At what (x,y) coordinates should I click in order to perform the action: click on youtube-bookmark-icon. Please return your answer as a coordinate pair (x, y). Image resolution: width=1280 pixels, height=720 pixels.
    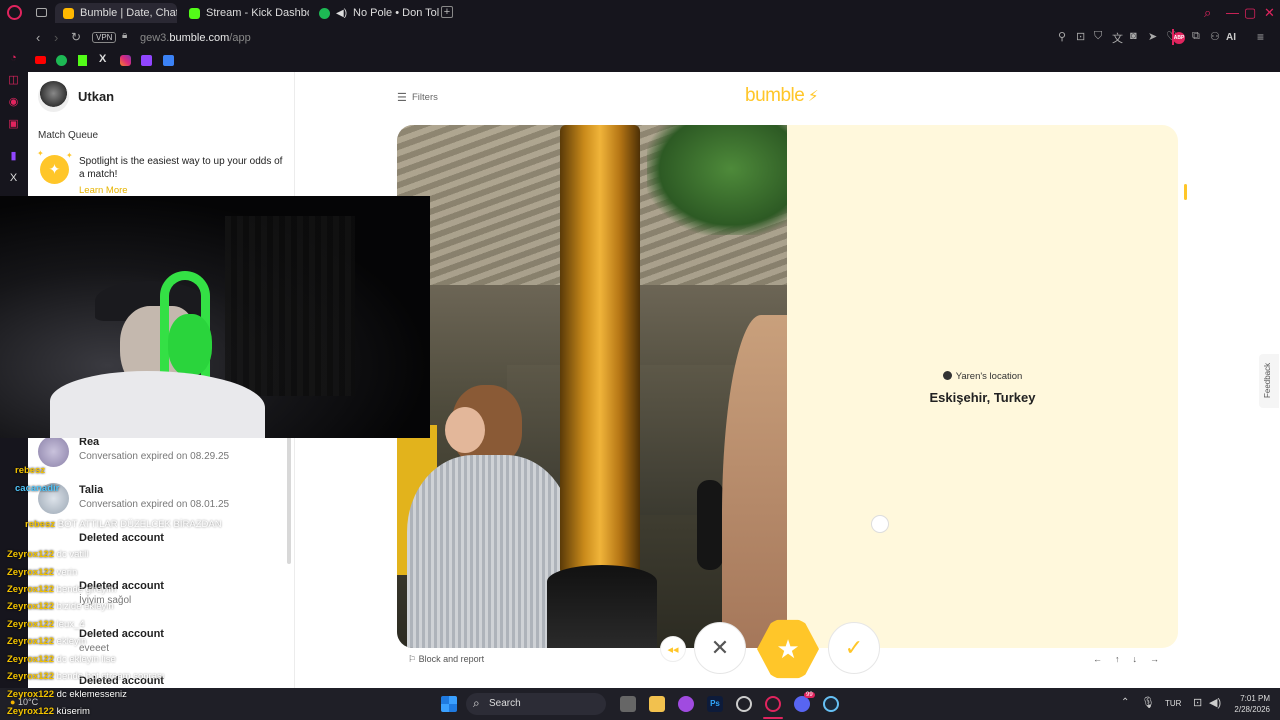
    Looking at the image, I should click on (40, 60).